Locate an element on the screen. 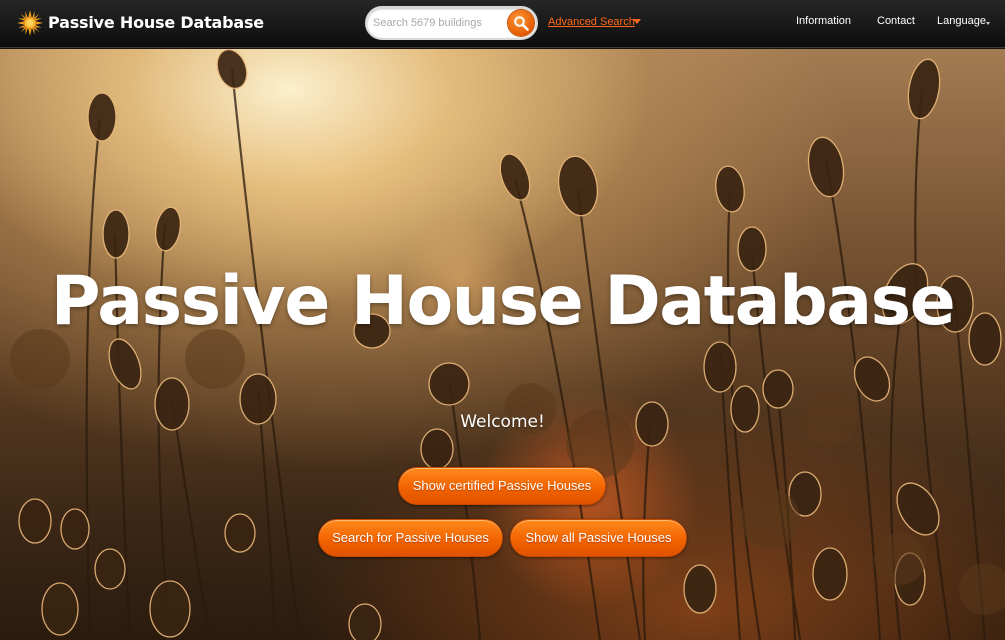 The width and height of the screenshot is (1005, 640). nav-information: Information is located at coordinates (823, 21).